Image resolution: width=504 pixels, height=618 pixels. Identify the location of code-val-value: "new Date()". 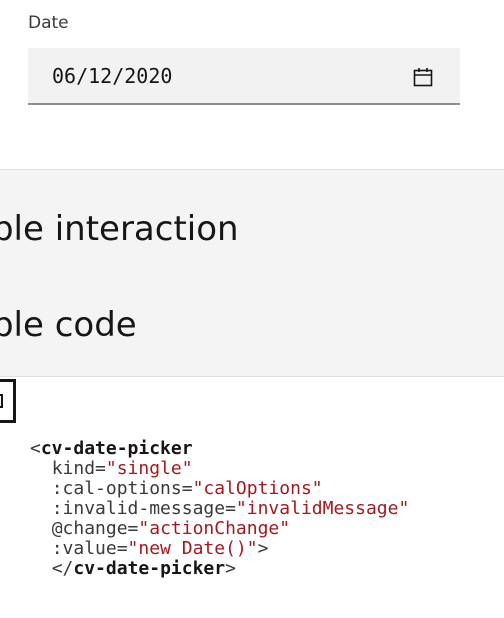
(192, 548).